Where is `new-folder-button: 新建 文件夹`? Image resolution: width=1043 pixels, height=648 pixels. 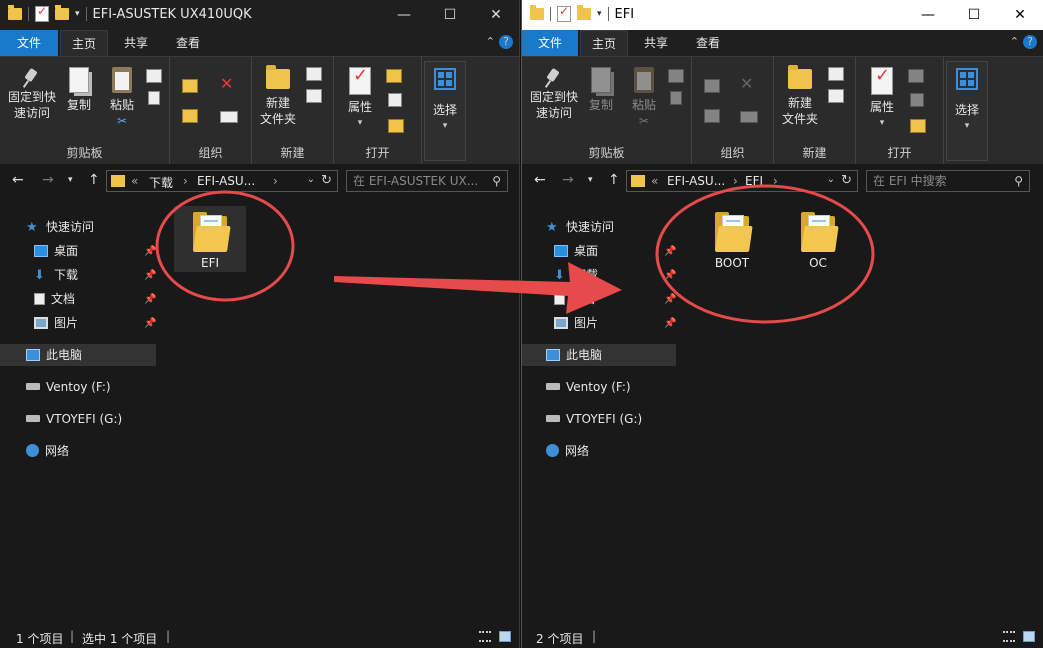 new-folder-button: 新建 文件夹 is located at coordinates (800, 96).